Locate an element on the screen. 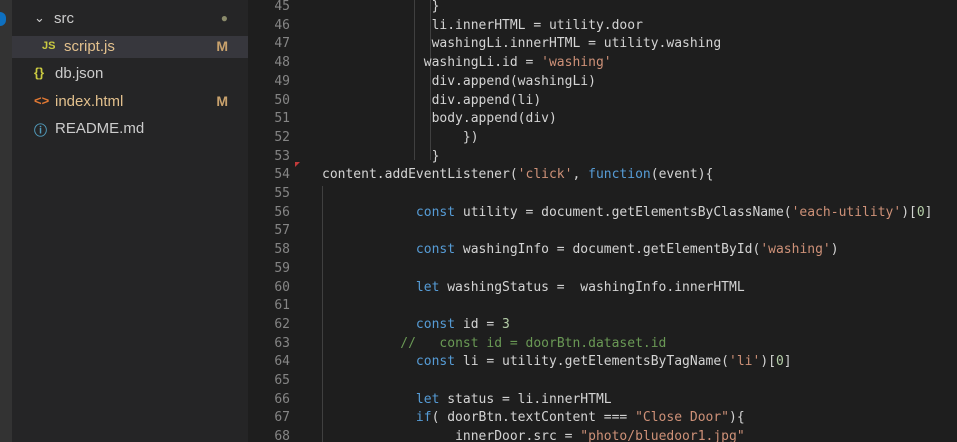 The image size is (957, 442). line-code: let status = li.innerHTML is located at coordinates (467, 400).